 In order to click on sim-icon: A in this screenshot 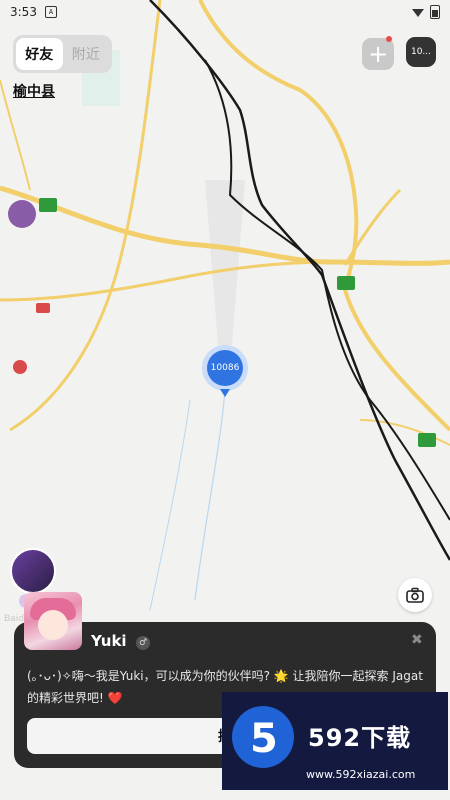, I will do `click(50, 12)`.